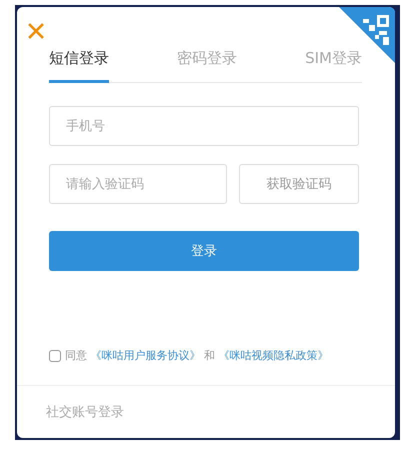 The image size is (413, 449). What do you see at coordinates (204, 251) in the screenshot?
I see `login-button: 登录` at bounding box center [204, 251].